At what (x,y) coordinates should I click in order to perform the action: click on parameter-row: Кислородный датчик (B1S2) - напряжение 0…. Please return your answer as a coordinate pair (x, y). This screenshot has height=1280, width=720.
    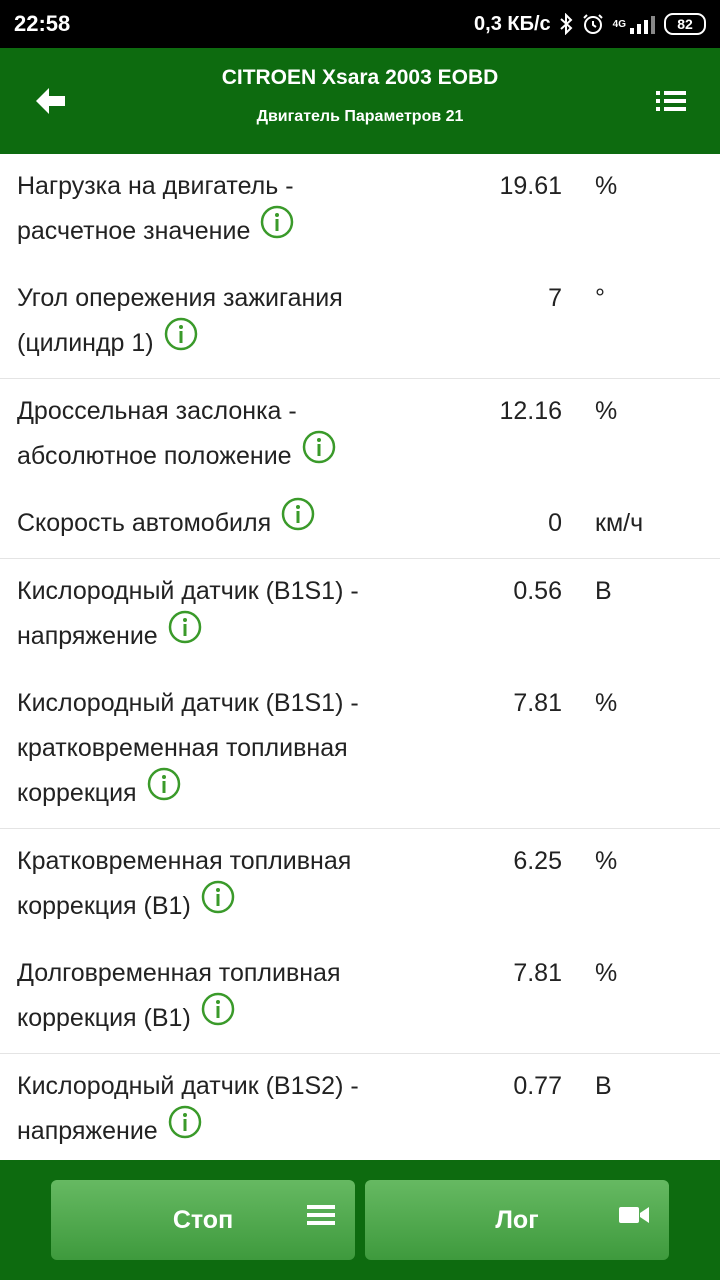
    Looking at the image, I should click on (360, 1107).